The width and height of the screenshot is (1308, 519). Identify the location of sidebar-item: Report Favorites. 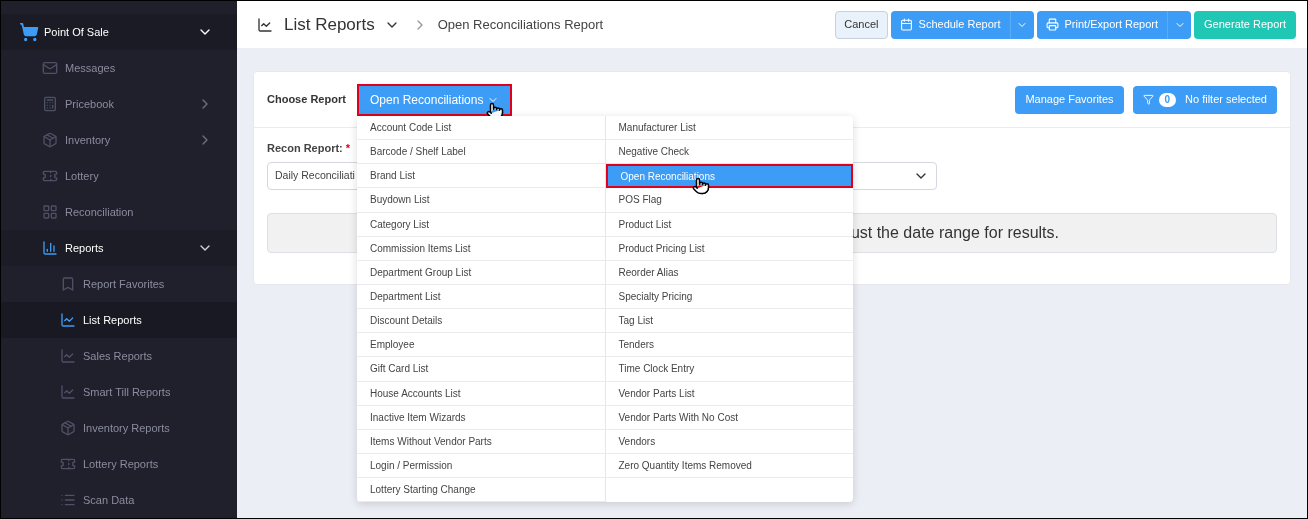
(119, 284).